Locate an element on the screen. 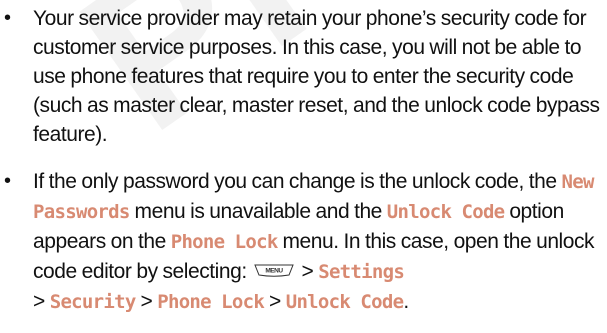 The width and height of the screenshot is (607, 333). menu-key-icon: MENU is located at coordinates (273, 270).